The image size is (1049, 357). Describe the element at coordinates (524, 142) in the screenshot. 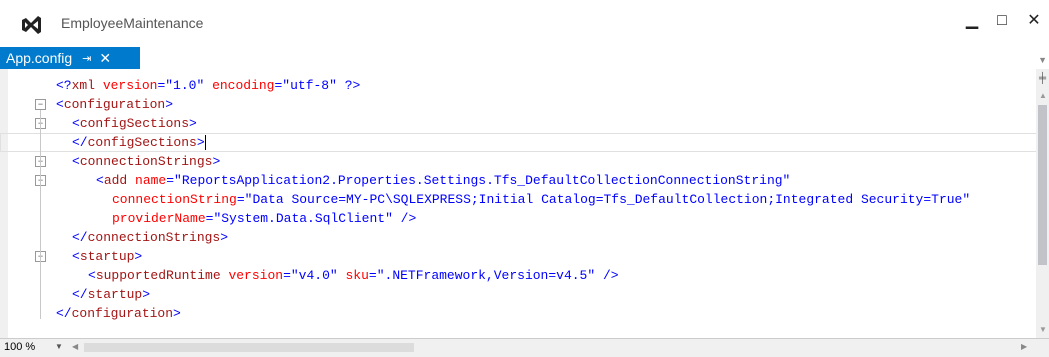

I see `code-line: </configSections>` at that location.